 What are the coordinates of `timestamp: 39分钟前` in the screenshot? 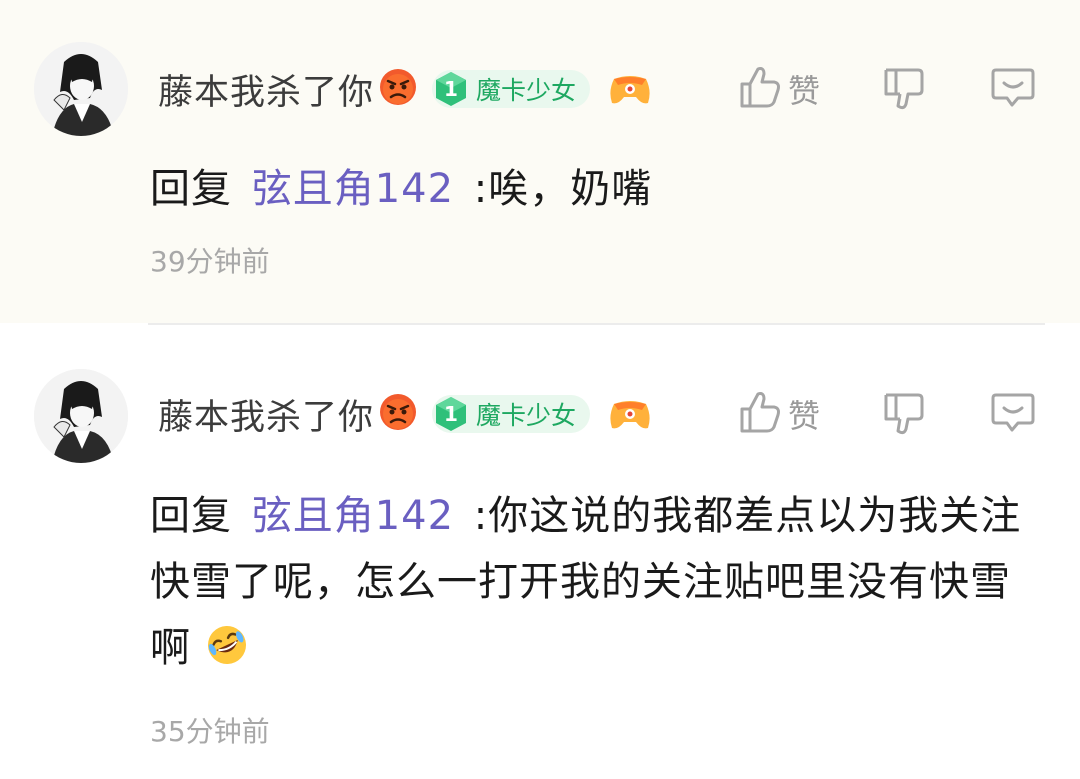 It's located at (210, 261).